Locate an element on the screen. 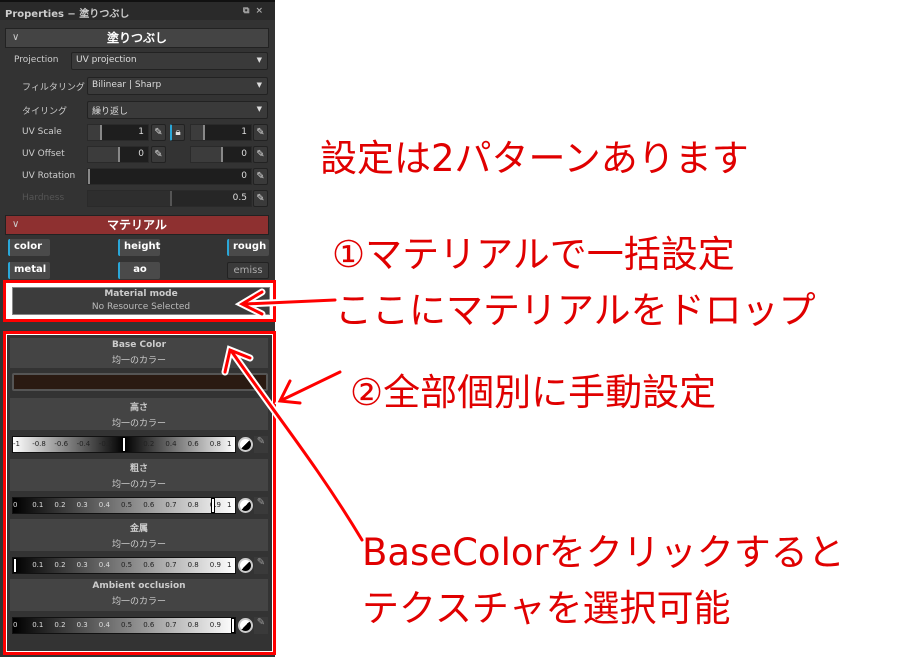 Image resolution: width=900 pixels, height=657 pixels. annotation-pattern-2: ②全部個別に手動設定 is located at coordinates (533, 392).